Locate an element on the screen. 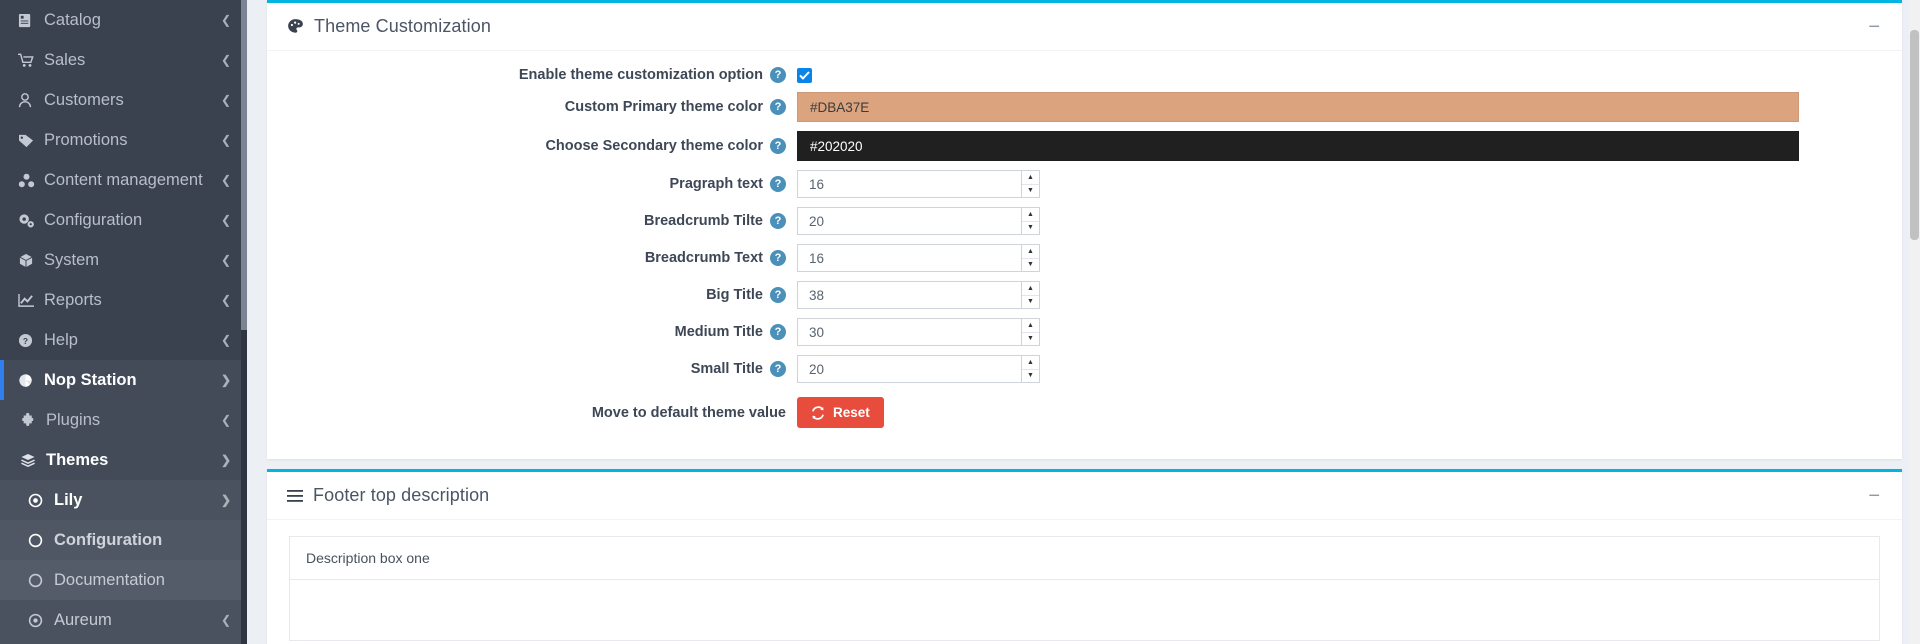  small-title-label-wrap: Small Title ? is located at coordinates (532, 369).